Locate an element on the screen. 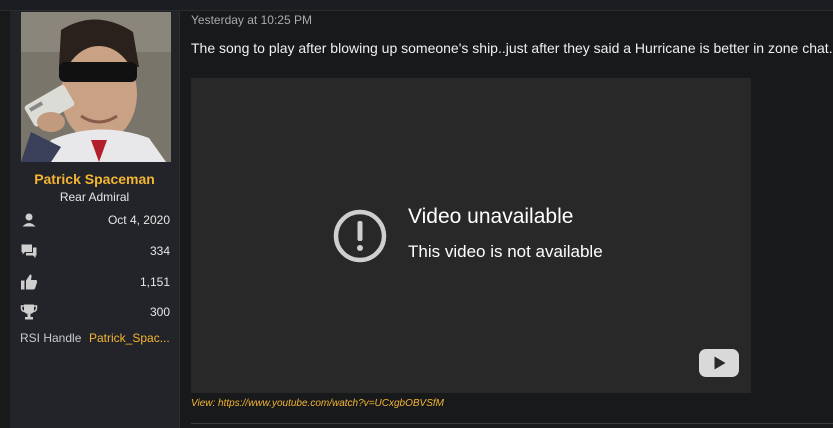 The width and height of the screenshot is (833, 428). stat-messages-value: 334 is located at coordinates (159, 251).